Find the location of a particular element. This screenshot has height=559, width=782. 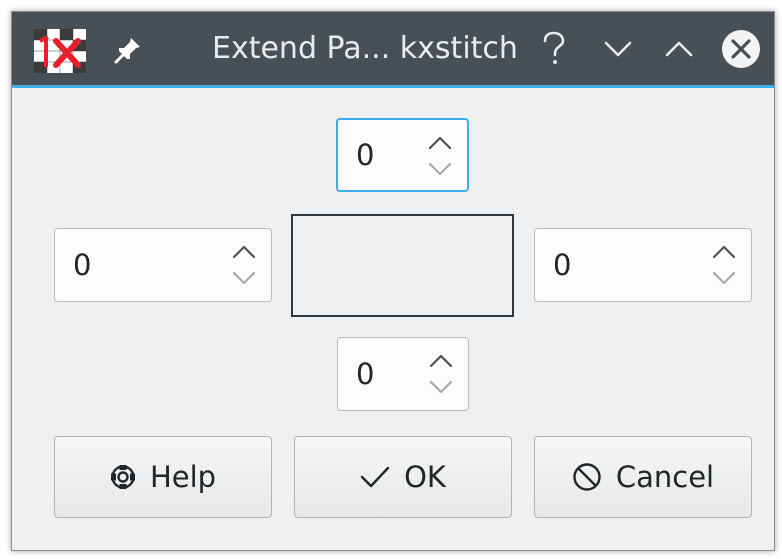

maximize-button is located at coordinates (679, 49).